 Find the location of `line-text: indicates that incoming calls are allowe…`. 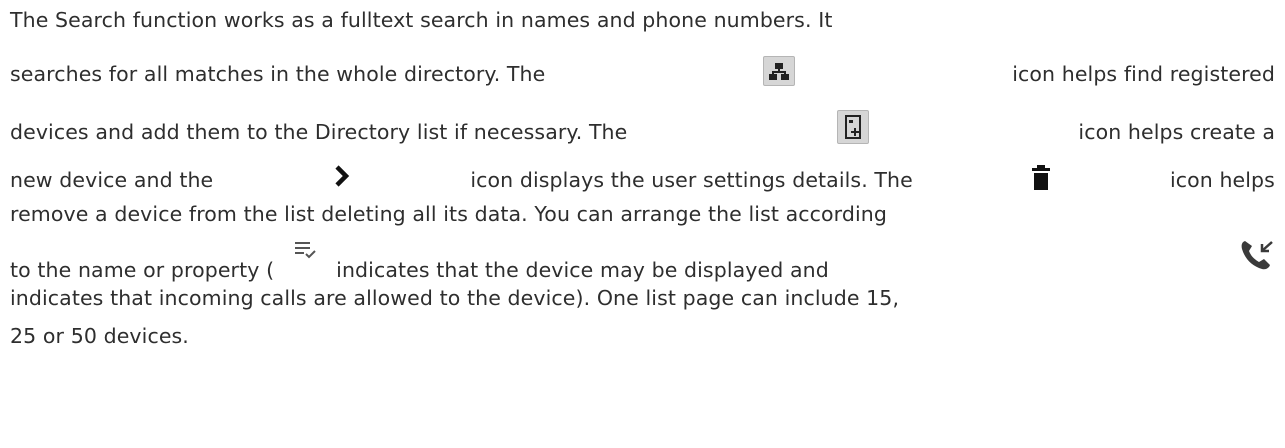

line-text: indicates that incoming calls are allowe… is located at coordinates (455, 298).